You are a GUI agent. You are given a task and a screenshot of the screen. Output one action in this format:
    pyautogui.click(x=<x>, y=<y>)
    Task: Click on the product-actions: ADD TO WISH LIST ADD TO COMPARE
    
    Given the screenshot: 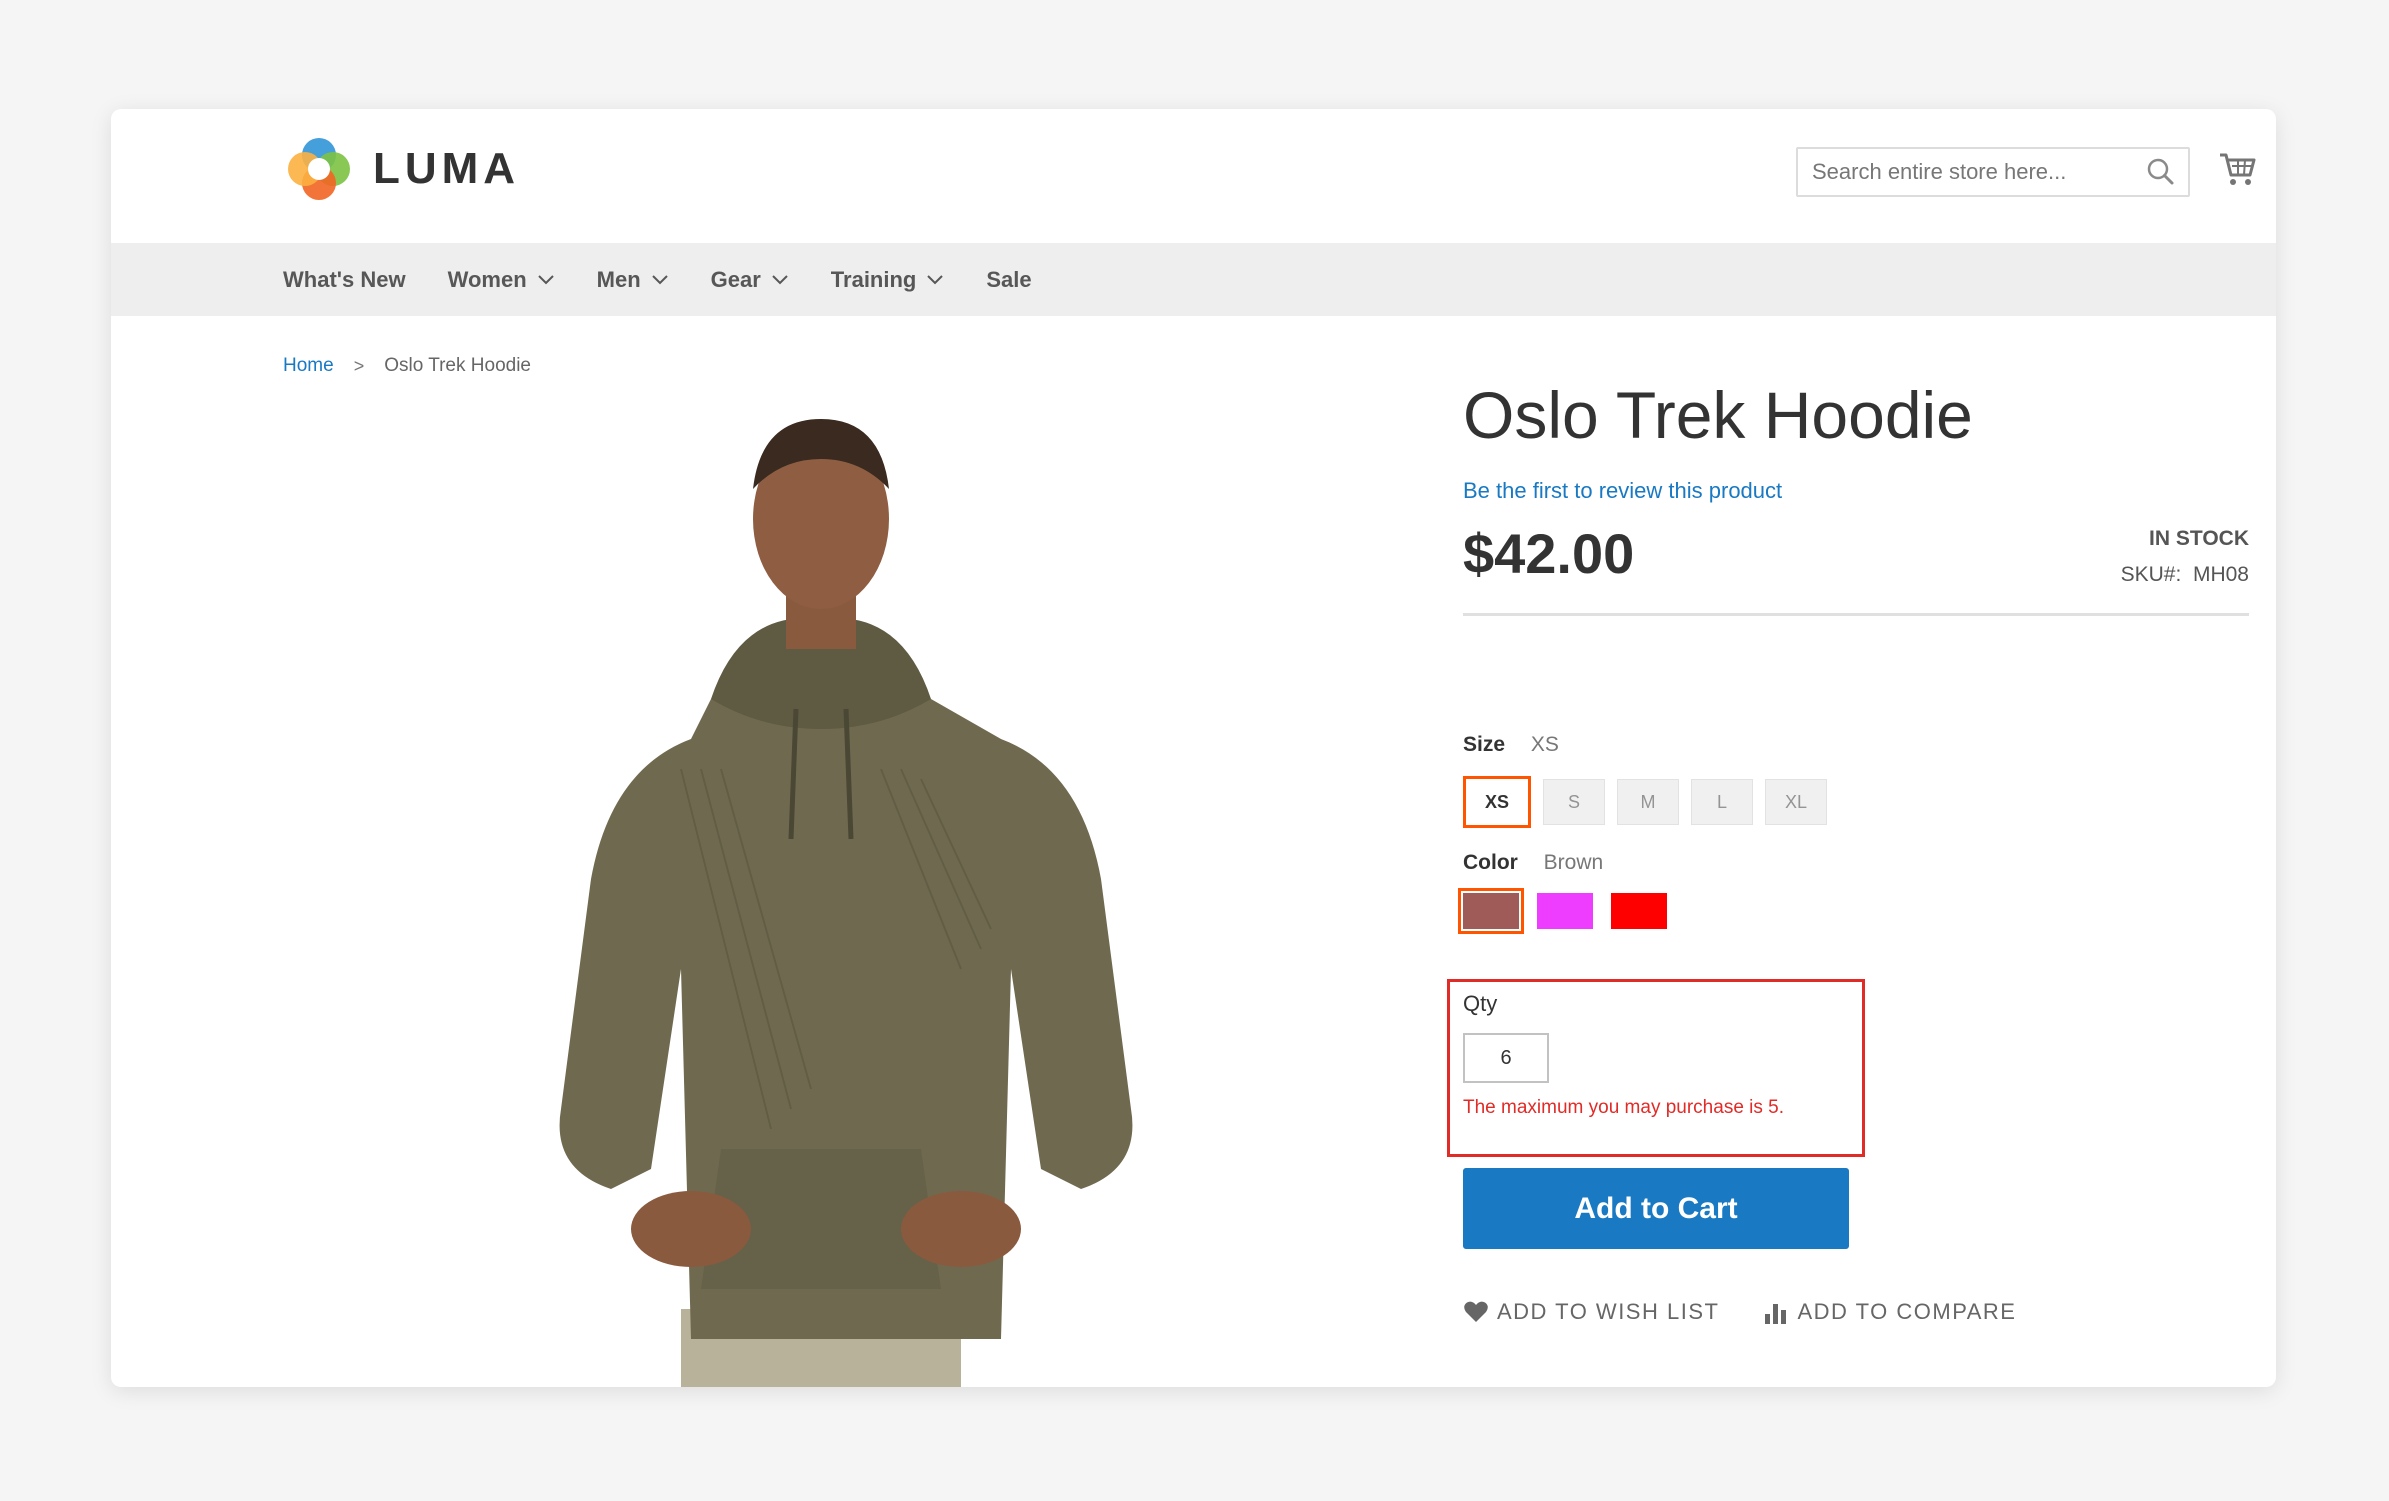 What is the action you would take?
    pyautogui.click(x=1762, y=1312)
    